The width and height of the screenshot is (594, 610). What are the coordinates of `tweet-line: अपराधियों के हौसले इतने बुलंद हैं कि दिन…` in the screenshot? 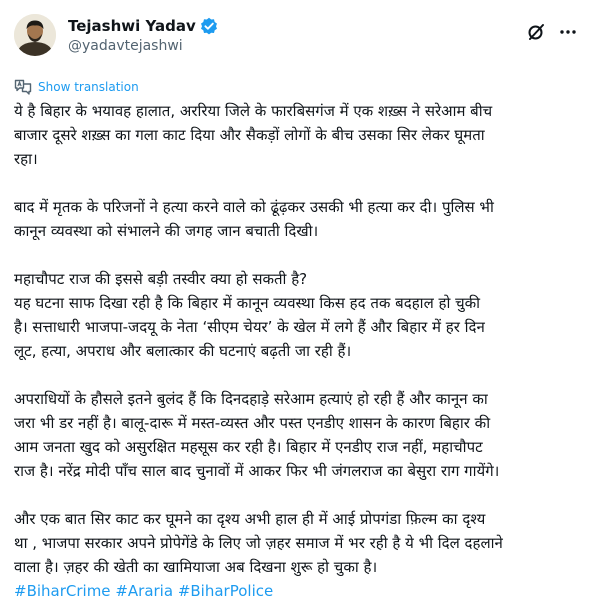 It's located at (251, 399).